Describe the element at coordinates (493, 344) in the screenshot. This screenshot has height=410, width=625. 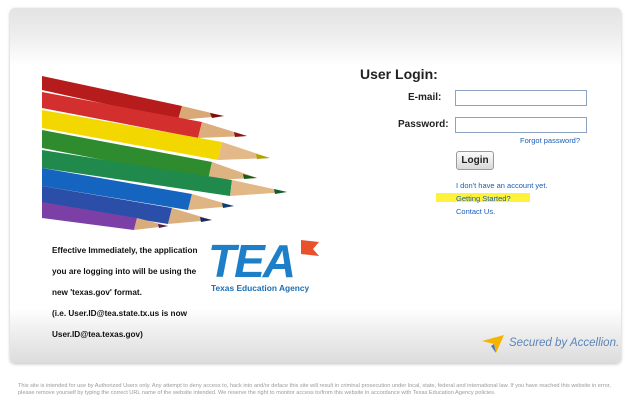
I see `accellion-arrow-icon` at that location.